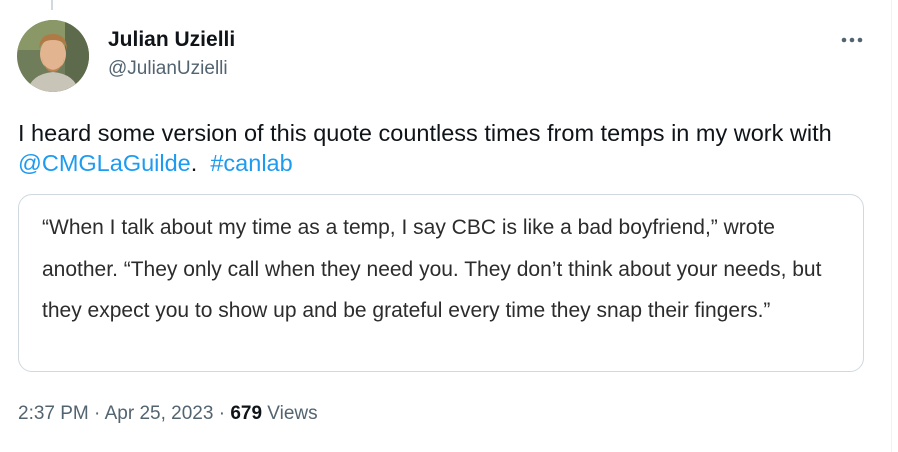 The width and height of the screenshot is (898, 452). I want to click on more-horizontal-icon, so click(852, 40).